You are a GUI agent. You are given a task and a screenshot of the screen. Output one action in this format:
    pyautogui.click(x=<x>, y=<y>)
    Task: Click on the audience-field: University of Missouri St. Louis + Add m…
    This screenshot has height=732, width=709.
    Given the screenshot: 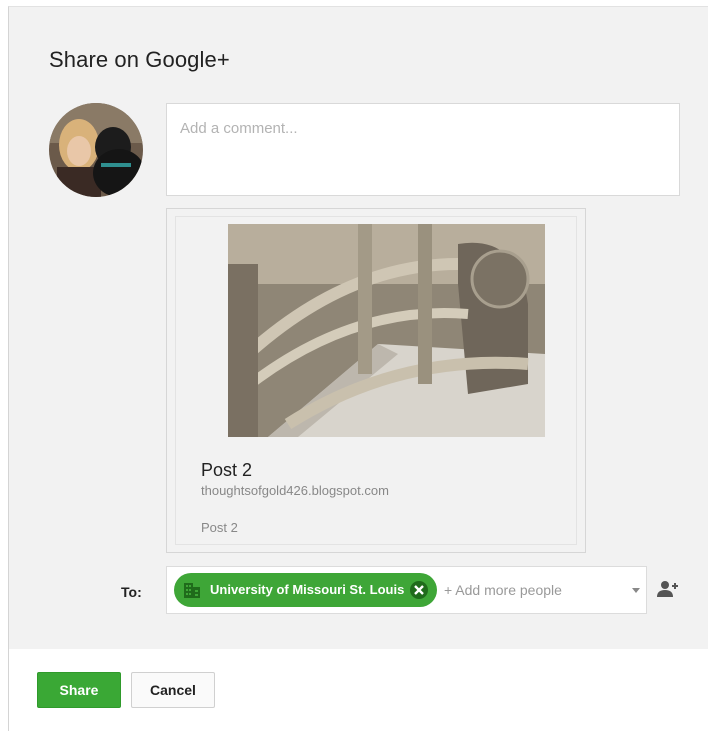 What is the action you would take?
    pyautogui.click(x=406, y=590)
    